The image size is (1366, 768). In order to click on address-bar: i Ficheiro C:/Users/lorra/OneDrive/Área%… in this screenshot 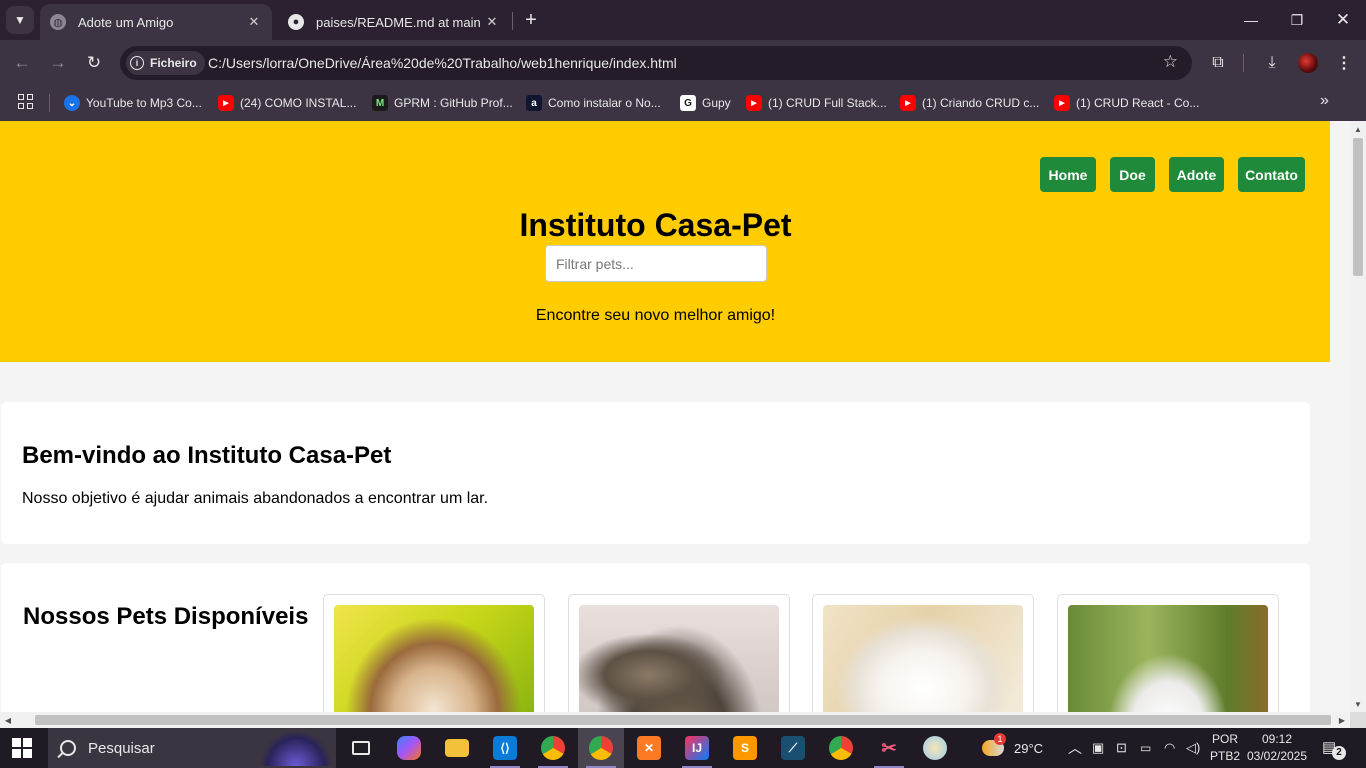, I will do `click(656, 63)`.